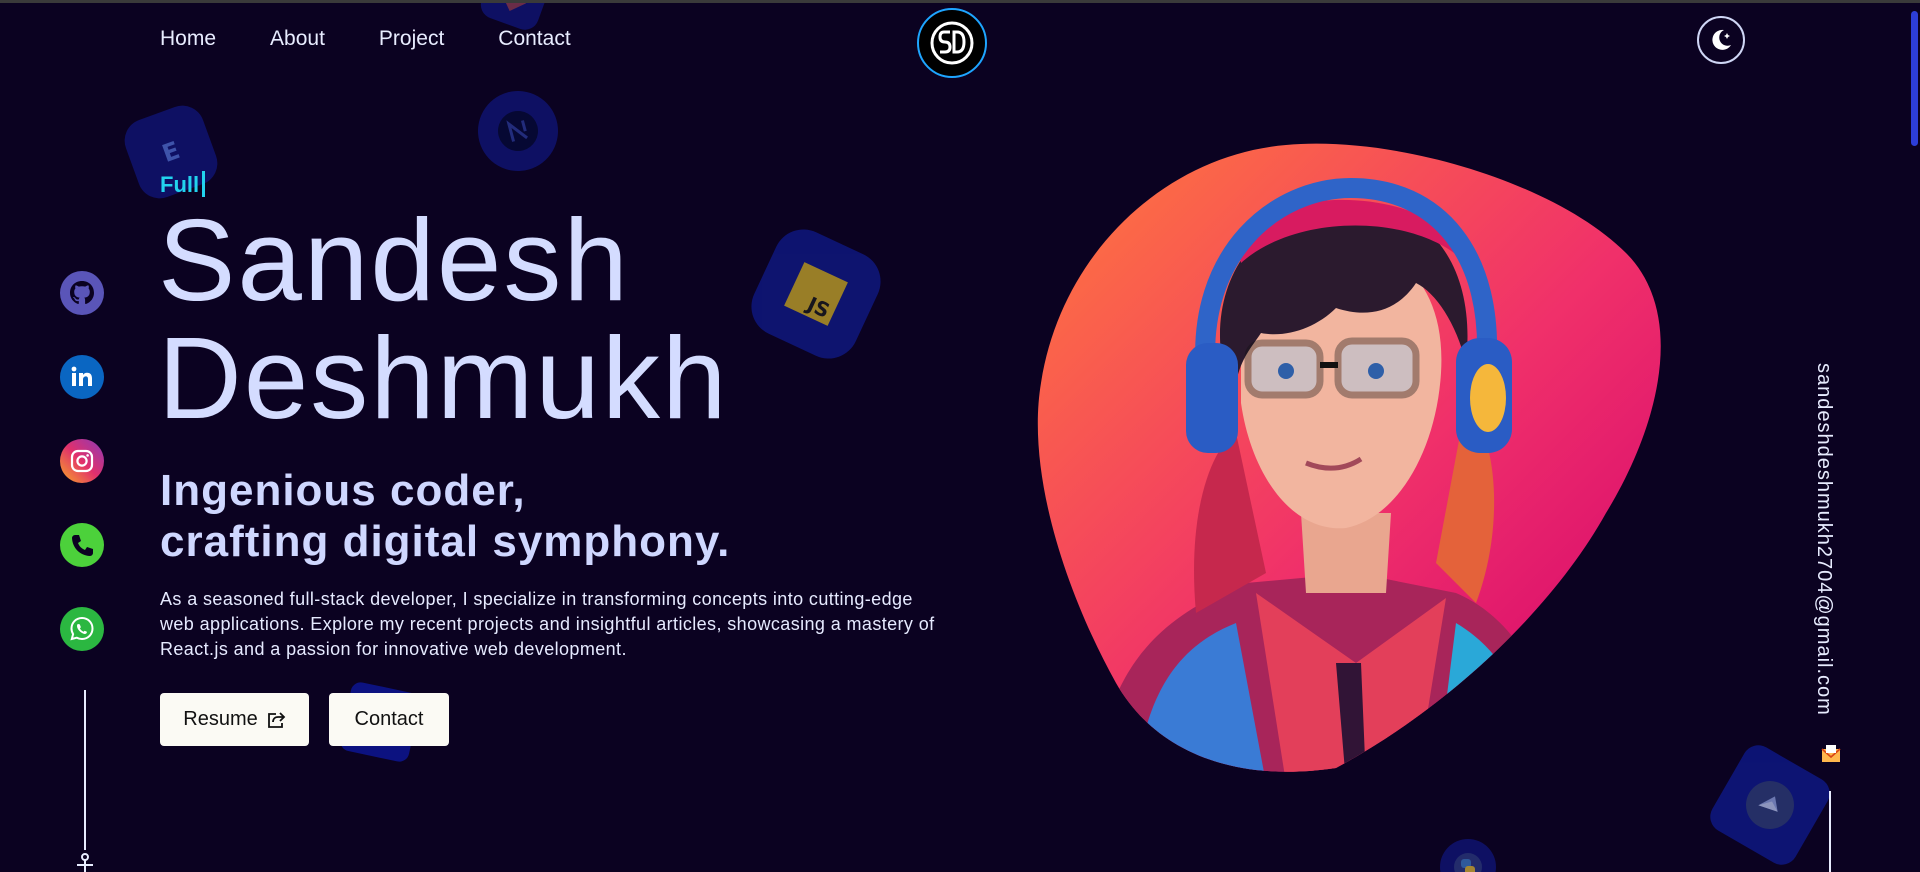  Describe the element at coordinates (1831, 753) in the screenshot. I see `mail-icon` at that location.